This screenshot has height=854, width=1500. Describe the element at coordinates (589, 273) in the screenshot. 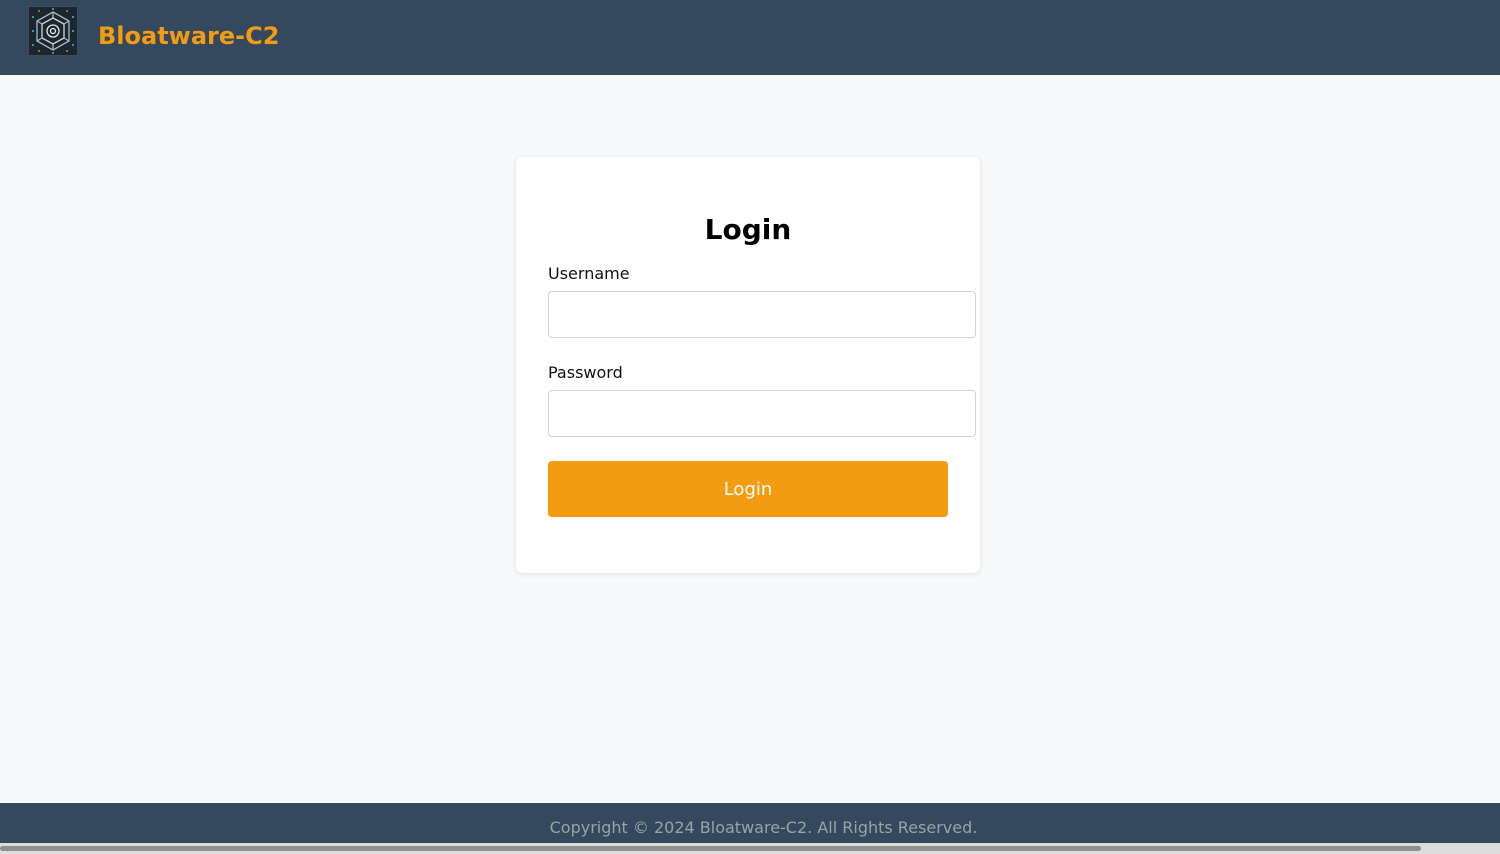

I see `username-label: Username` at that location.